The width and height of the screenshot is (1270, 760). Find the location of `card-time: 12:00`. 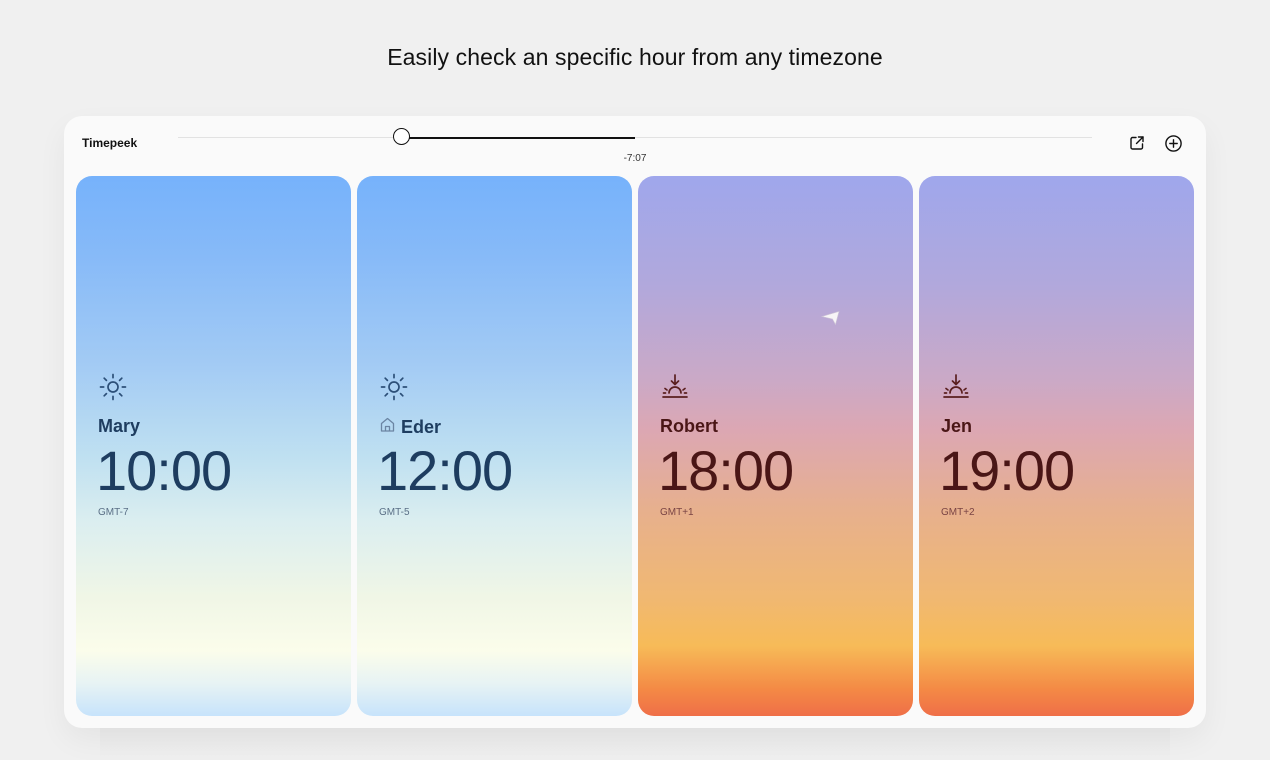

card-time: 12:00 is located at coordinates (445, 470).